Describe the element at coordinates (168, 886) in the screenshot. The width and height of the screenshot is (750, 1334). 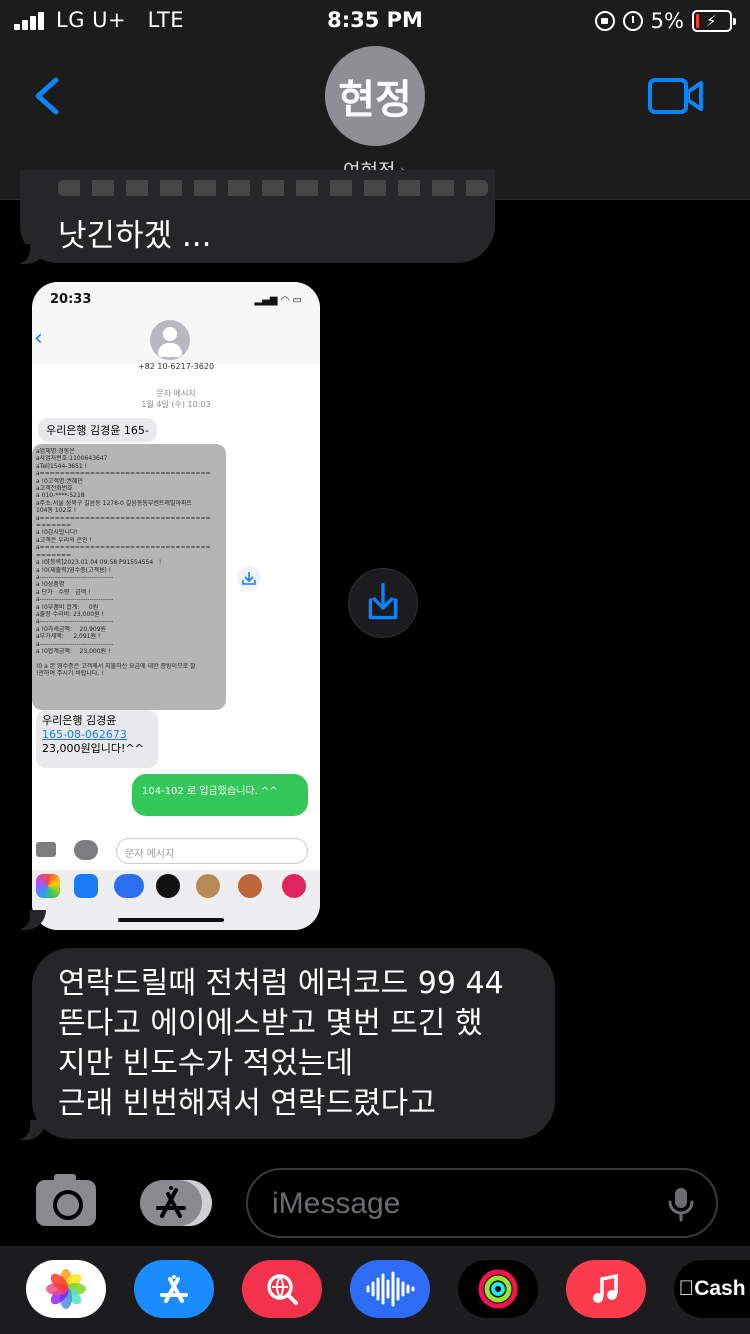
I see `screenshot-activity-icon` at that location.